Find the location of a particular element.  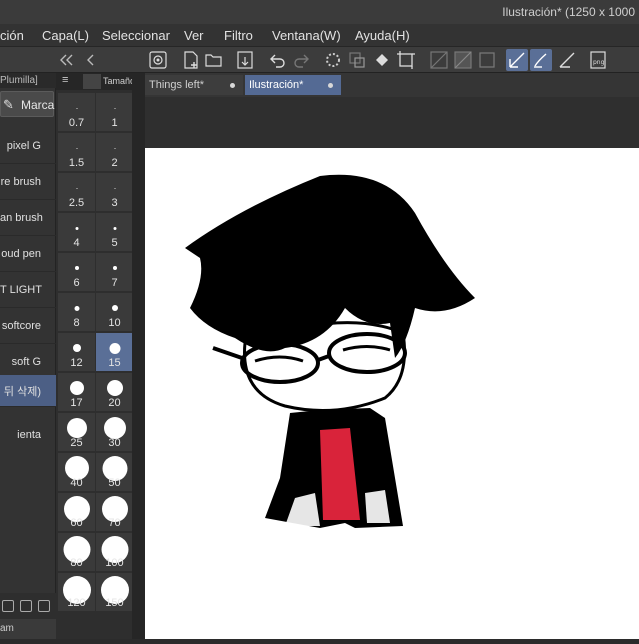

menu-help: Ayuda(H) is located at coordinates (382, 35).